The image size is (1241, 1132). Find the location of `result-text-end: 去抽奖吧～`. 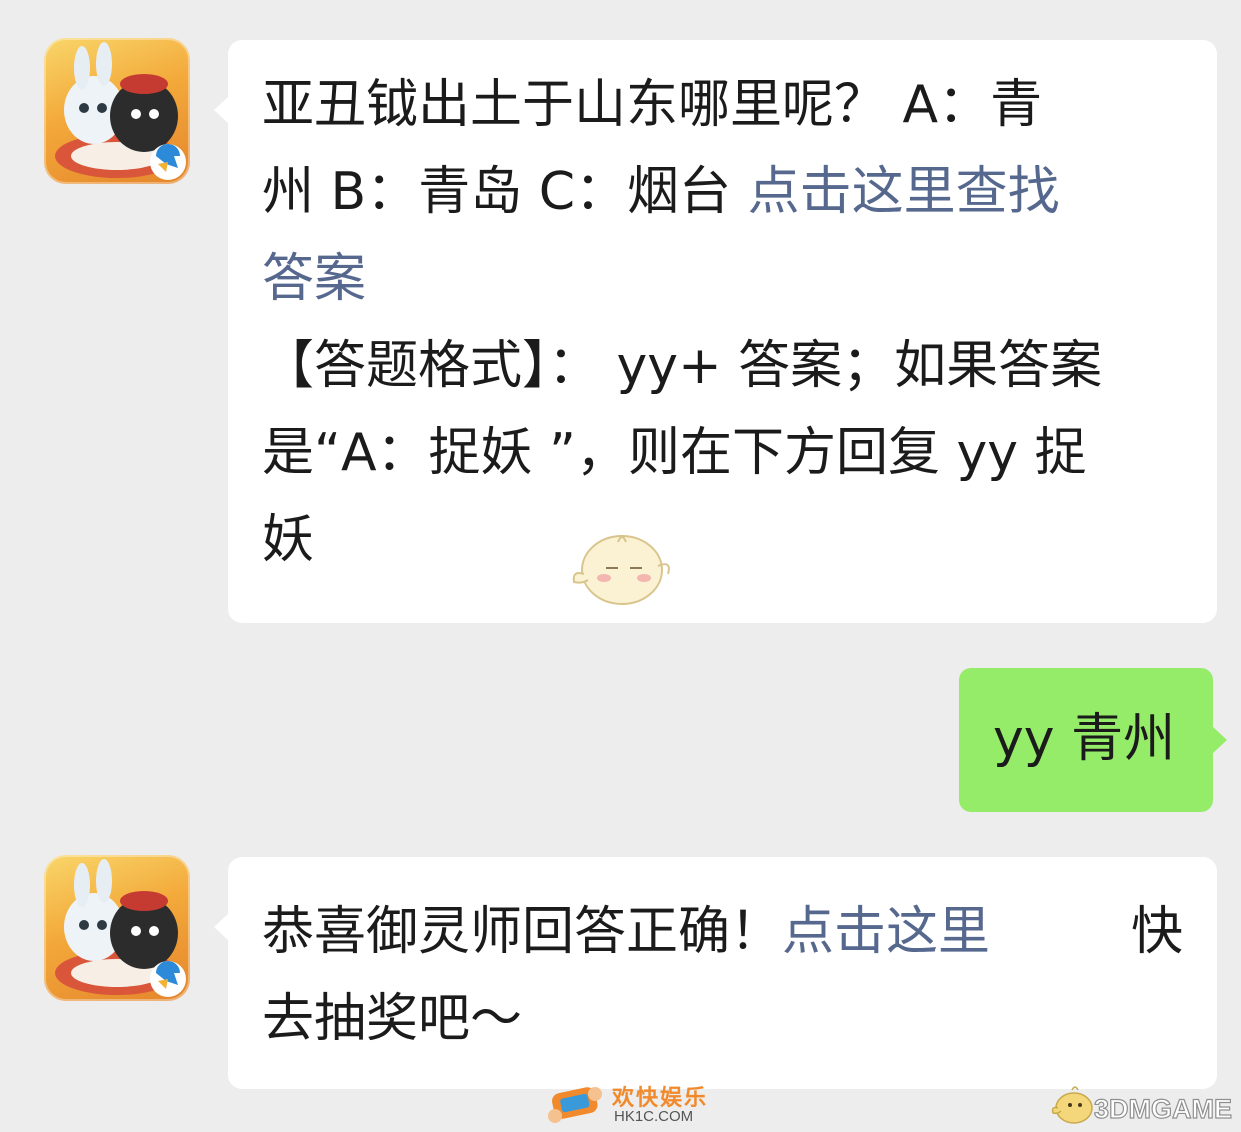

result-text-end: 去抽奖吧～ is located at coordinates (392, 1019).